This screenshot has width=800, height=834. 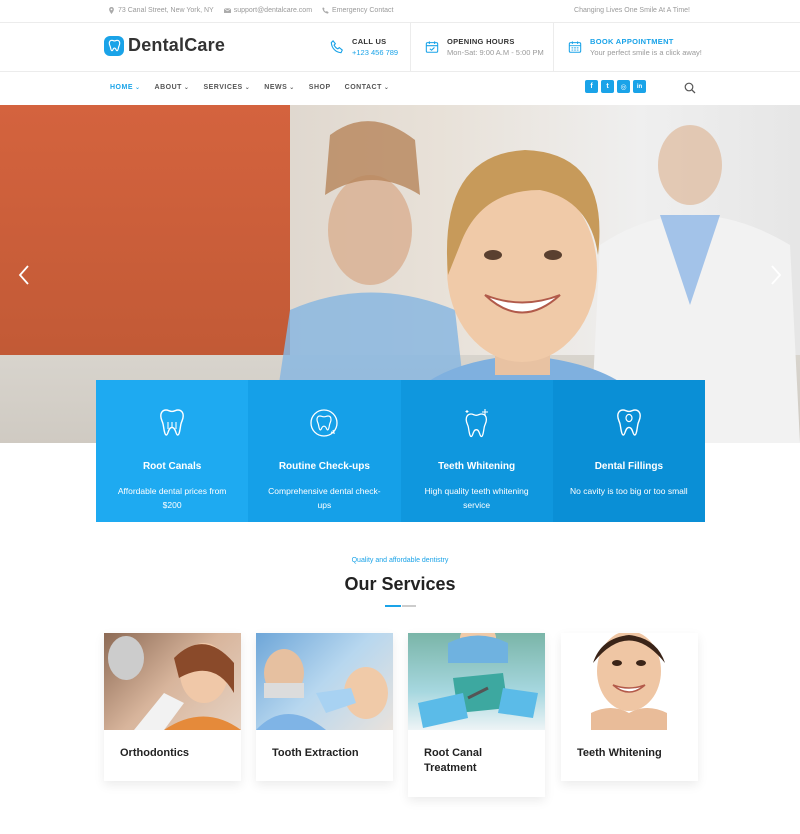 What do you see at coordinates (477, 466) in the screenshot?
I see `feature-title: Teeth Whitening` at bounding box center [477, 466].